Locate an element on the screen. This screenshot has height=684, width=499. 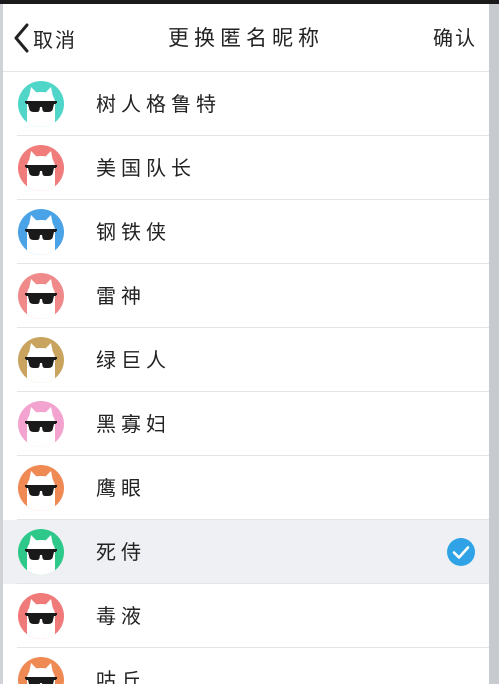
nickname-row: 绿巨人 is located at coordinates (246, 360).